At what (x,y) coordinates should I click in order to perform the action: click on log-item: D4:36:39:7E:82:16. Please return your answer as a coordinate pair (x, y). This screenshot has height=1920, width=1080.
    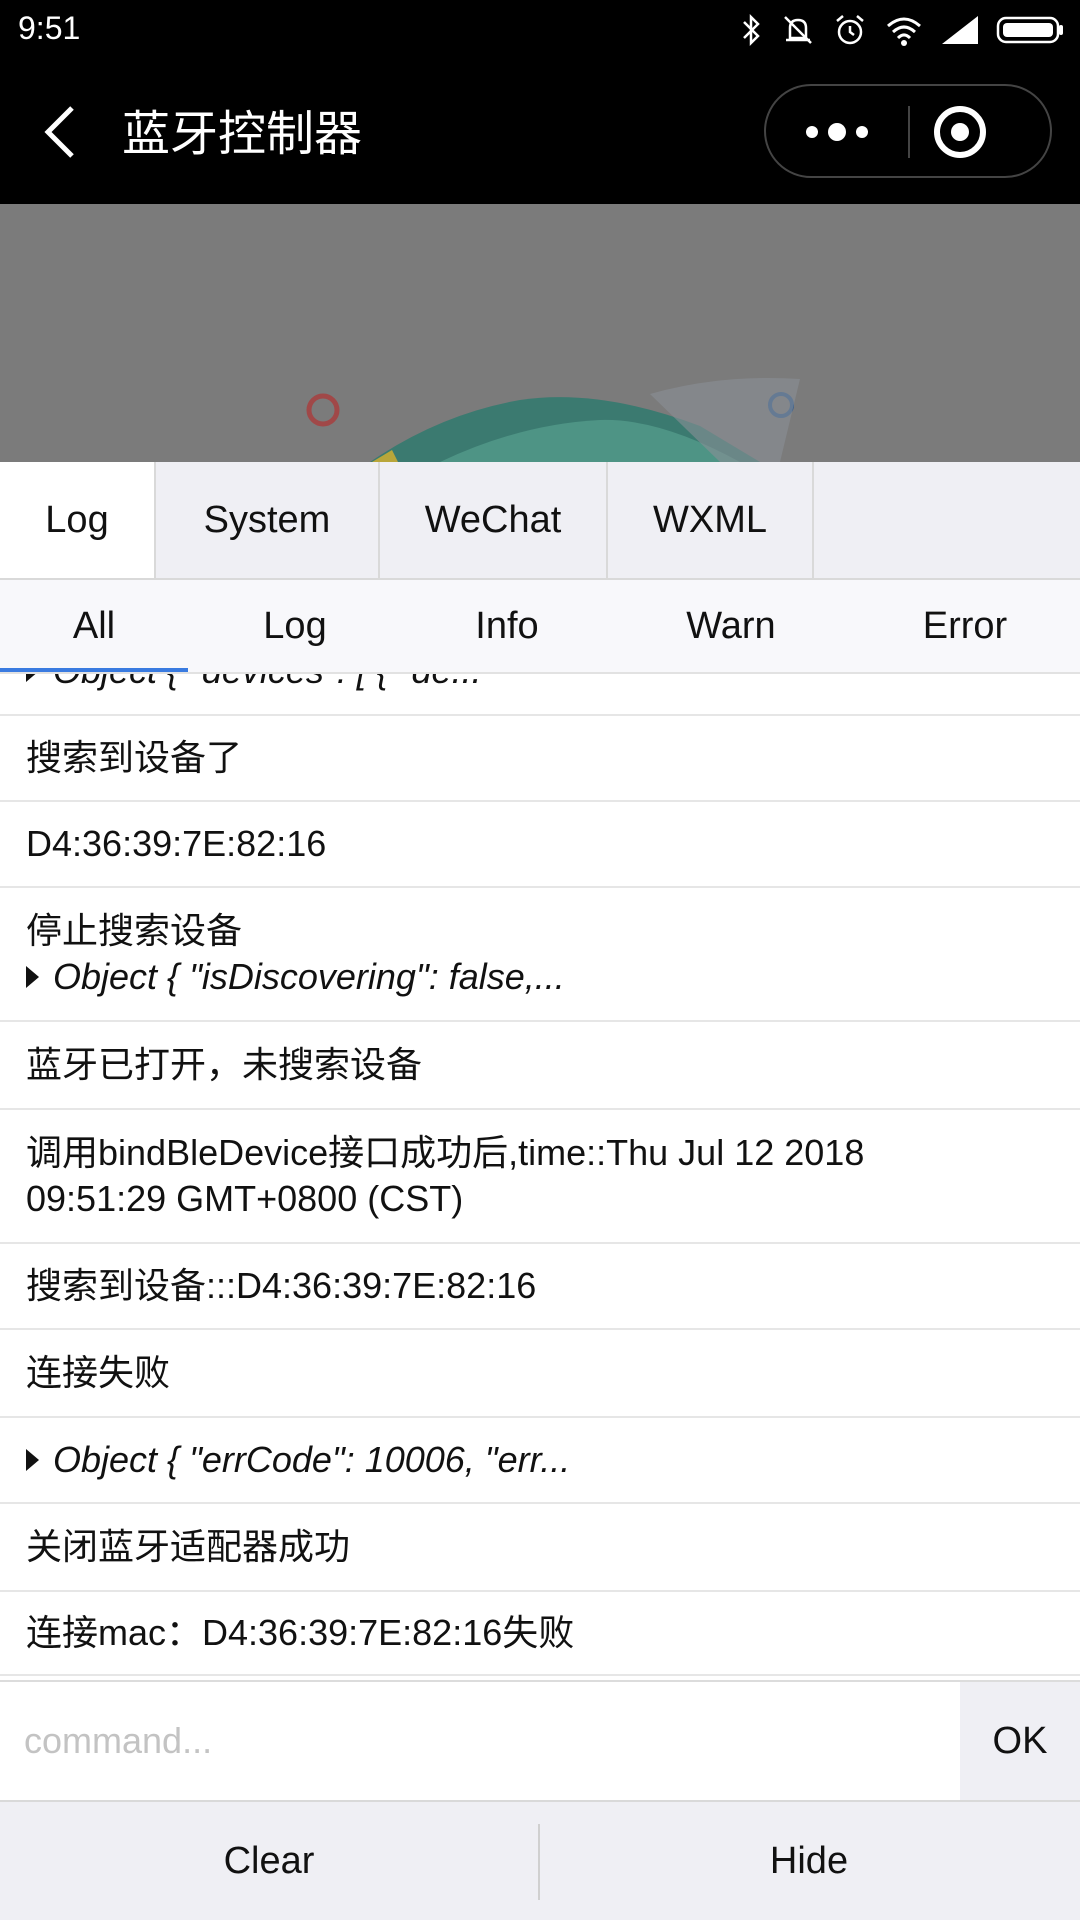
    Looking at the image, I should click on (540, 845).